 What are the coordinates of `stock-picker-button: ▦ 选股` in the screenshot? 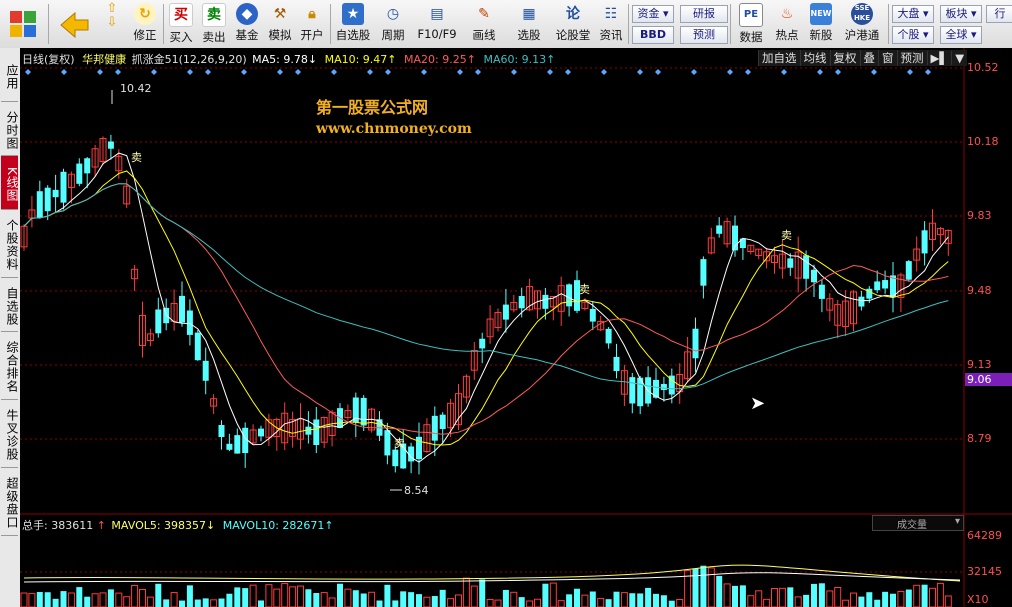 It's located at (529, 24).